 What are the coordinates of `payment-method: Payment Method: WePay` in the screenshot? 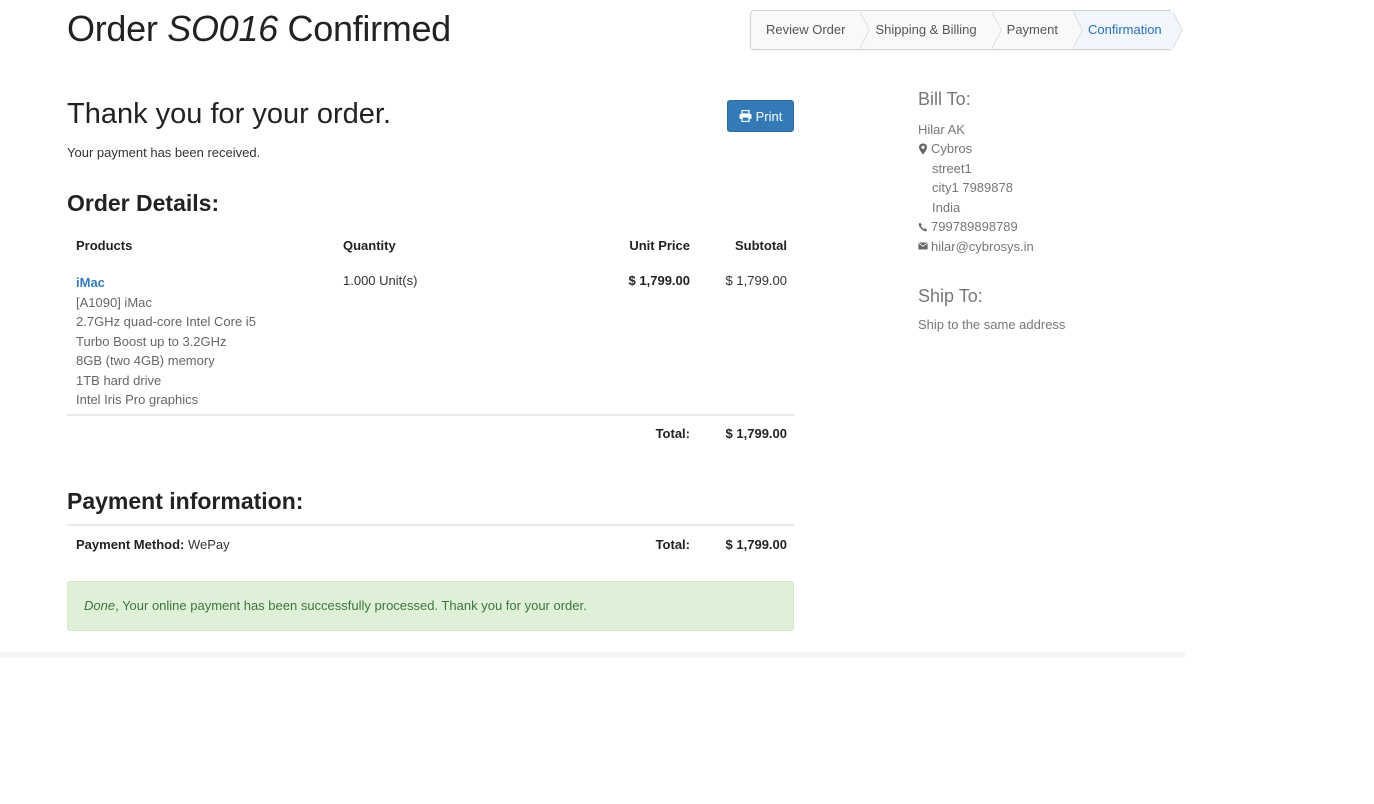 It's located at (153, 544).